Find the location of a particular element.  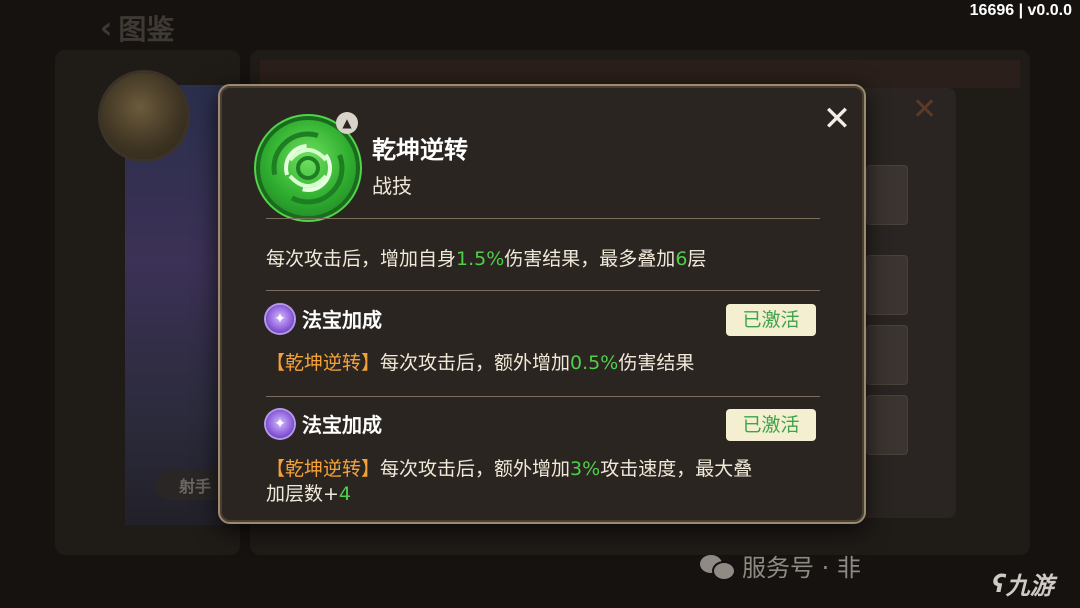

back-label: 图鉴 is located at coordinates (146, 29).